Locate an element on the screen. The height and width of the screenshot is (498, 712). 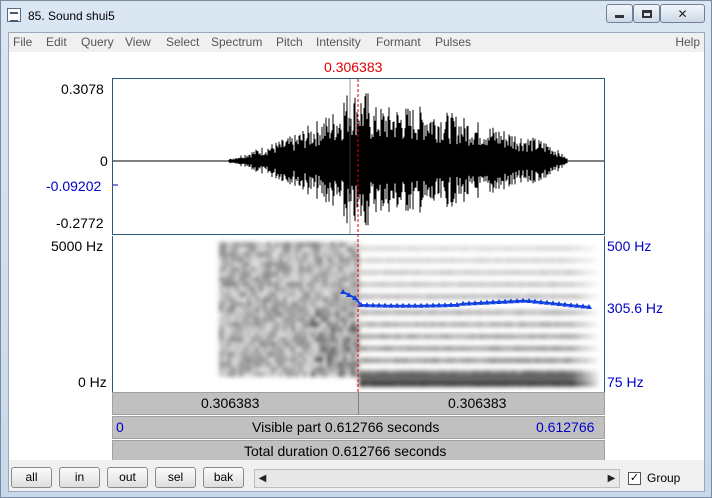
pitch-value-label: 305.6 Hz is located at coordinates (635, 308).